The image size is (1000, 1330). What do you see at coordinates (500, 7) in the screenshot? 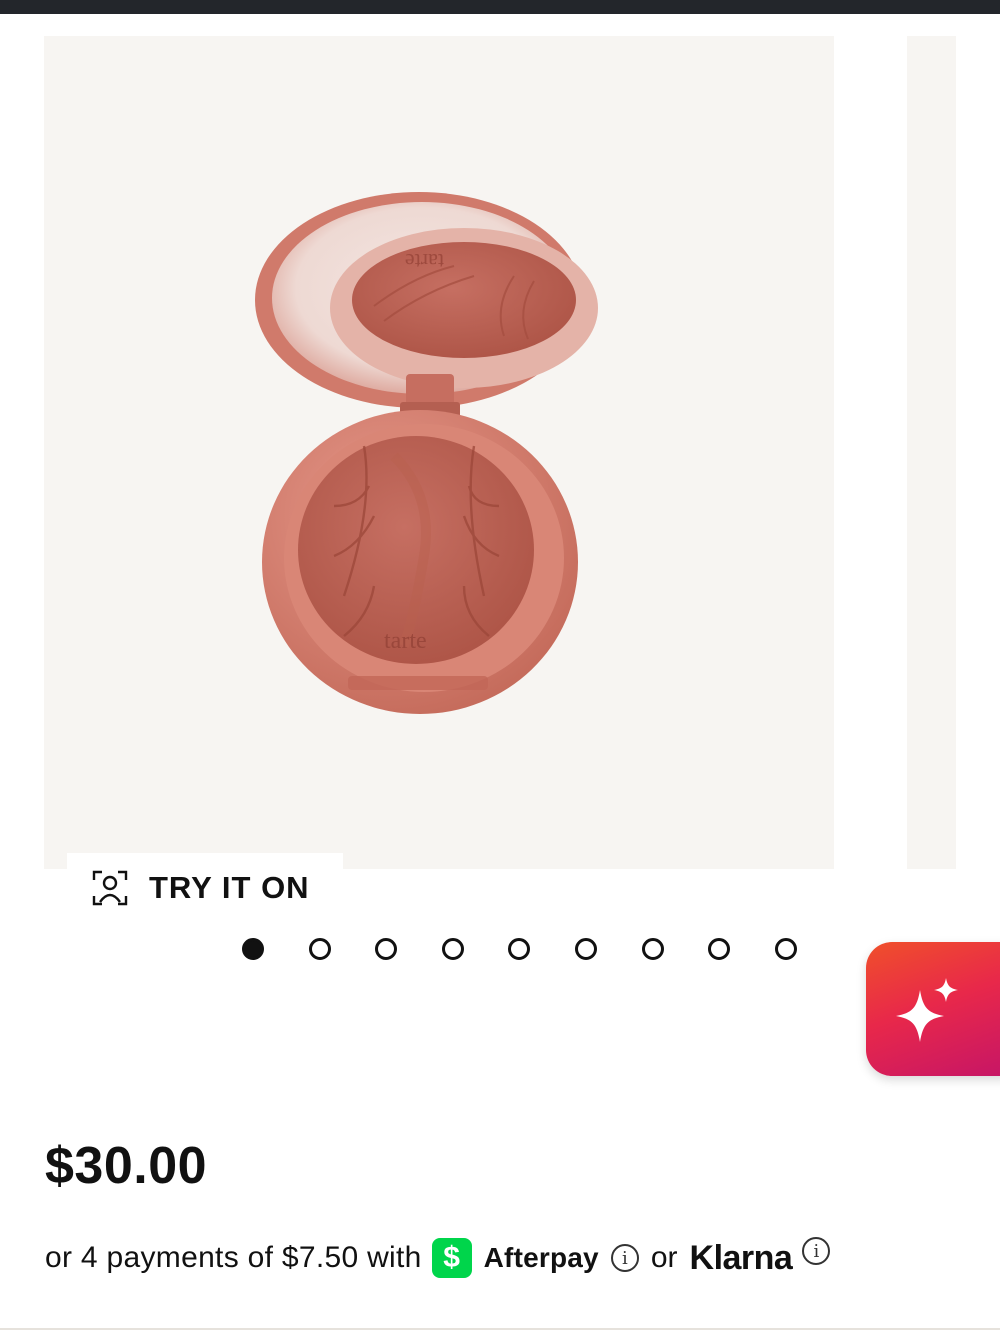
I see `status-bar` at bounding box center [500, 7].